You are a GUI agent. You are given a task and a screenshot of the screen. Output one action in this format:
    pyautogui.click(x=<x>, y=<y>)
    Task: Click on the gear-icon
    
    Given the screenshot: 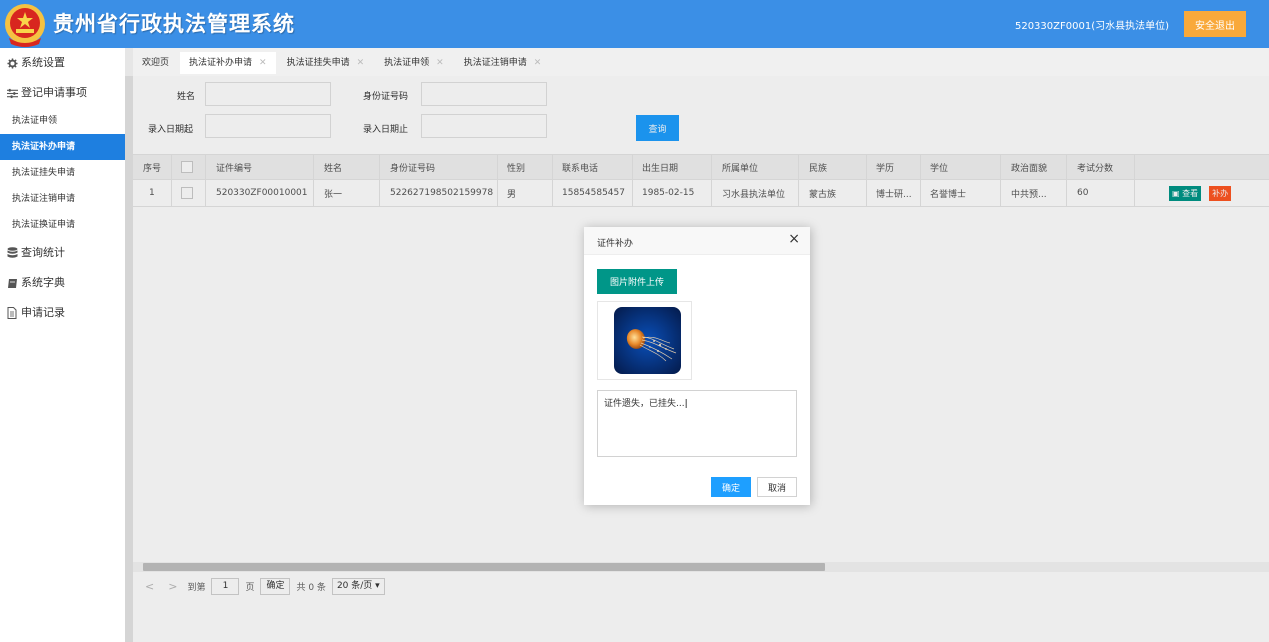 What is the action you would take?
    pyautogui.click(x=12, y=63)
    